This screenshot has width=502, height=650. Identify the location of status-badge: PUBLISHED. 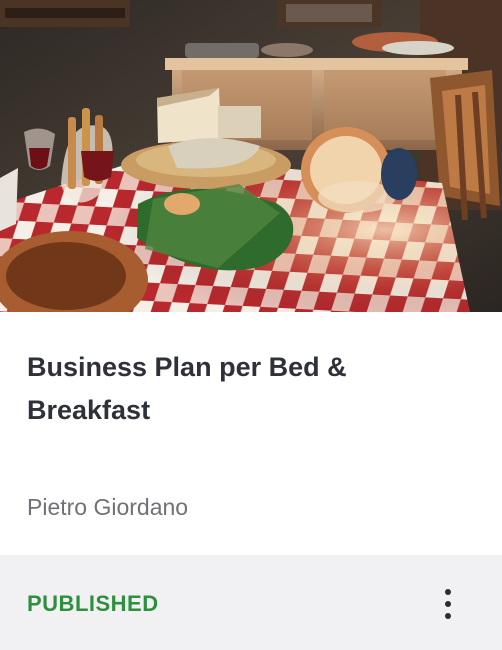
(93, 603).